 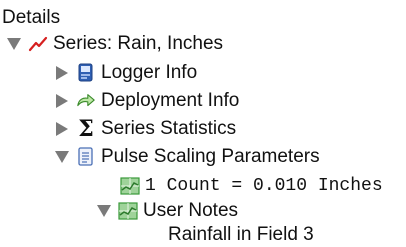 I want to click on user-notes-label: User Notes, so click(x=191, y=210).